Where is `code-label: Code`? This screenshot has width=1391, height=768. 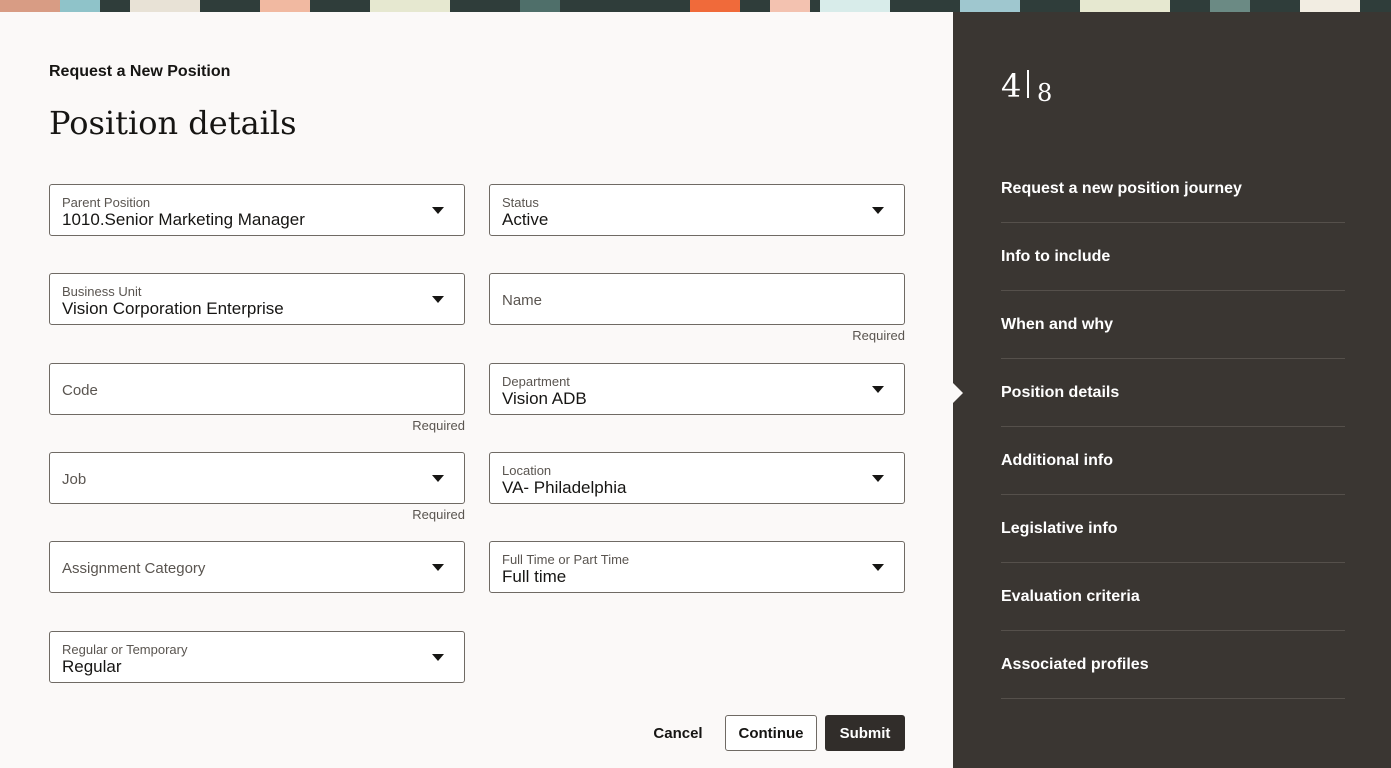
code-label: Code is located at coordinates (80, 390).